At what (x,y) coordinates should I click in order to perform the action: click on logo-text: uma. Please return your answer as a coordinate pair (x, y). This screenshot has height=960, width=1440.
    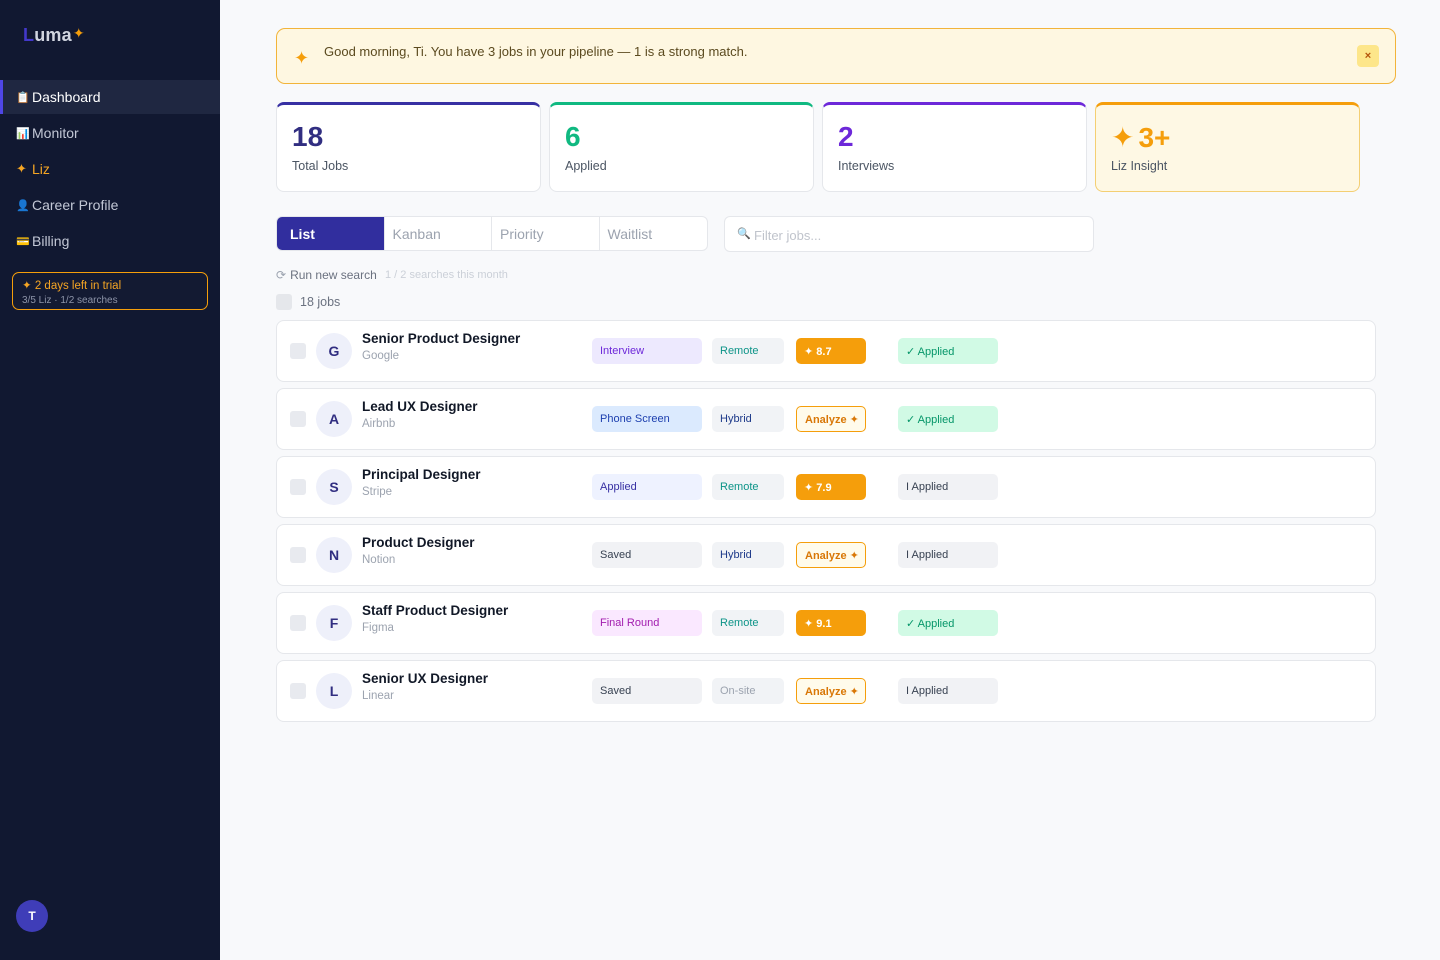
    Looking at the image, I should click on (53, 35).